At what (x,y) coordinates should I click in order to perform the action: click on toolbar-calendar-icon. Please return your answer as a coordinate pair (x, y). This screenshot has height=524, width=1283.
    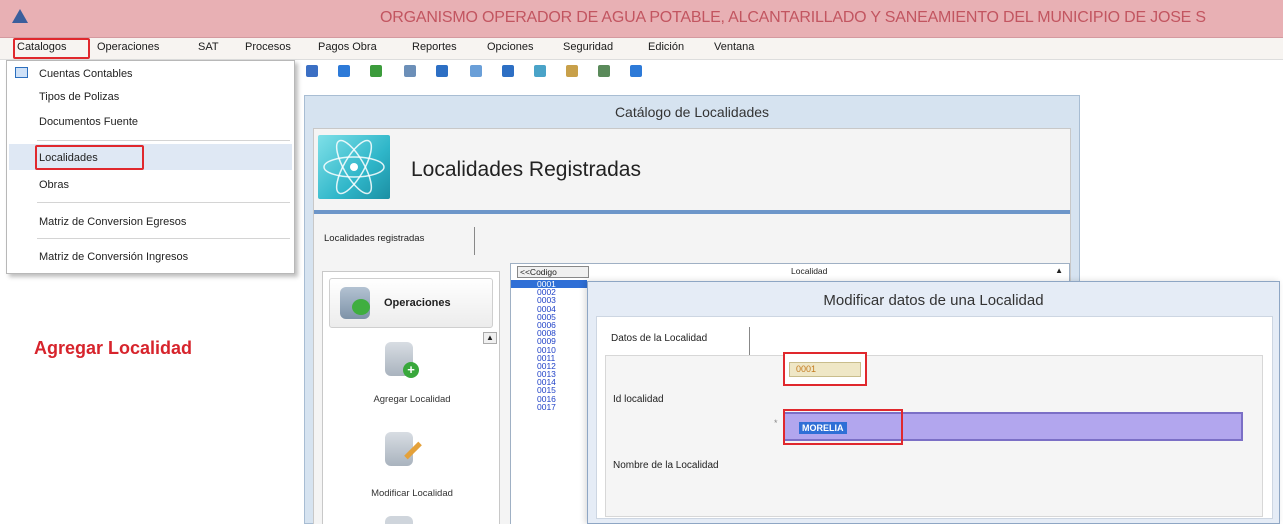
    Looking at the image, I should click on (442, 71).